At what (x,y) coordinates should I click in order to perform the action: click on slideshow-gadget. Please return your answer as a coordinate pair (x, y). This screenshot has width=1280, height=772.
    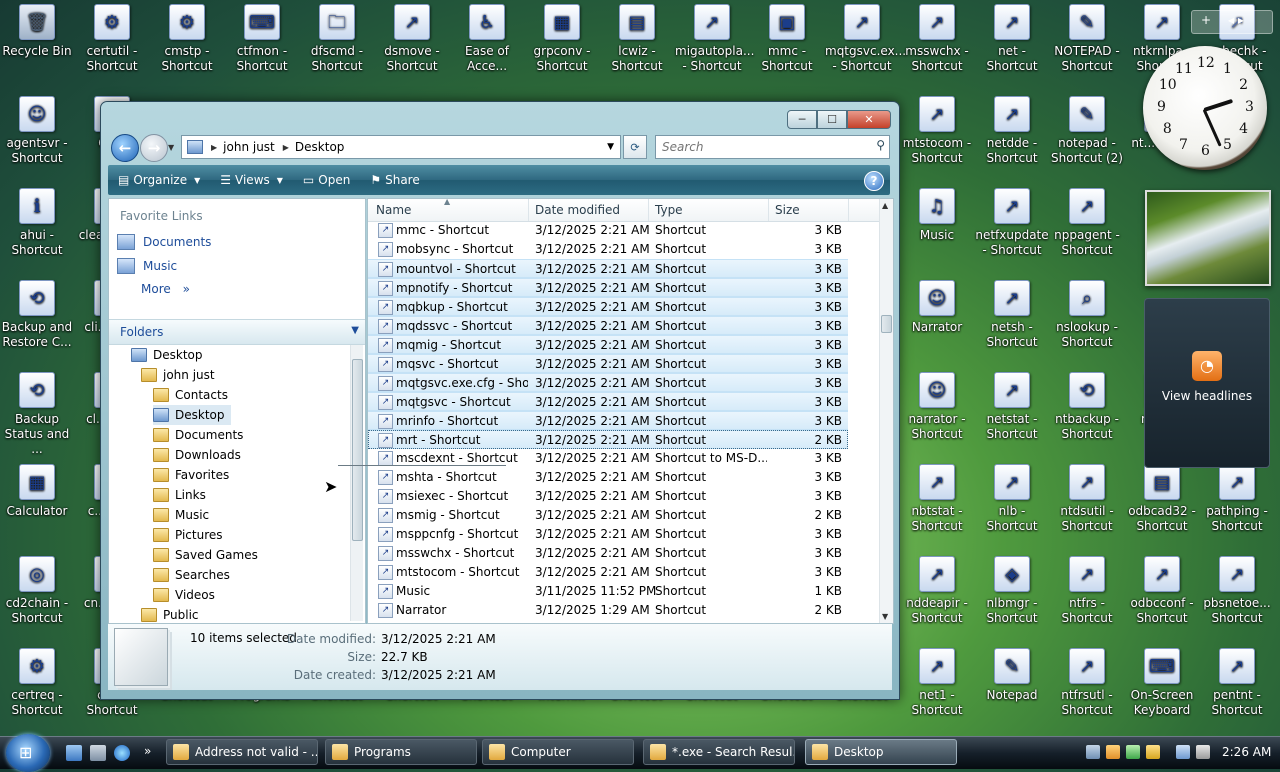
    Looking at the image, I should click on (1208, 238).